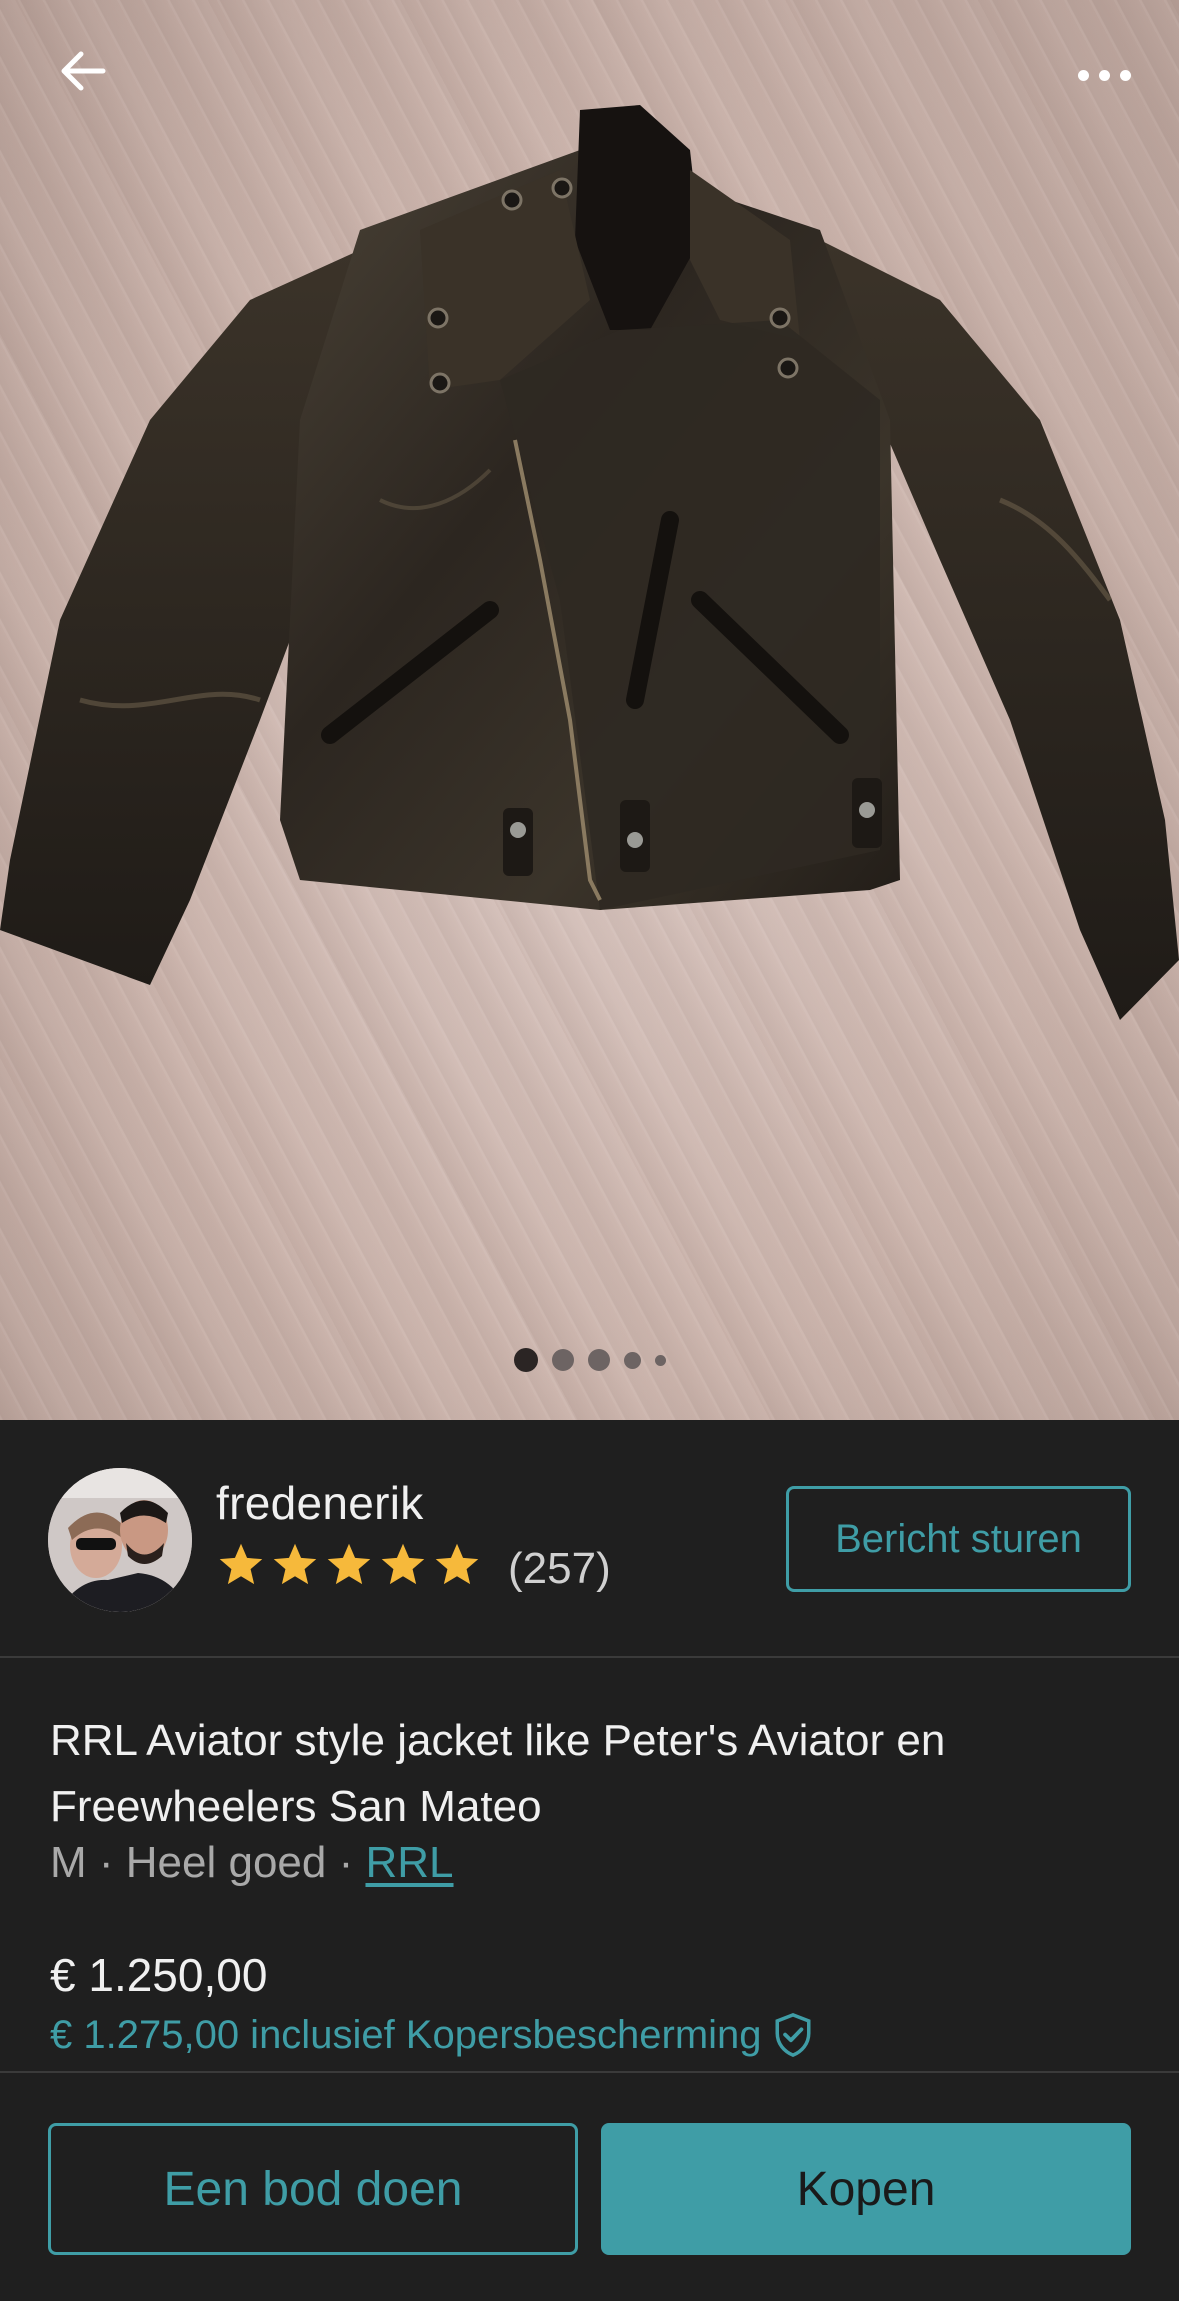 Image resolution: width=1179 pixels, height=2301 pixels. I want to click on avatar-image, so click(120, 1540).